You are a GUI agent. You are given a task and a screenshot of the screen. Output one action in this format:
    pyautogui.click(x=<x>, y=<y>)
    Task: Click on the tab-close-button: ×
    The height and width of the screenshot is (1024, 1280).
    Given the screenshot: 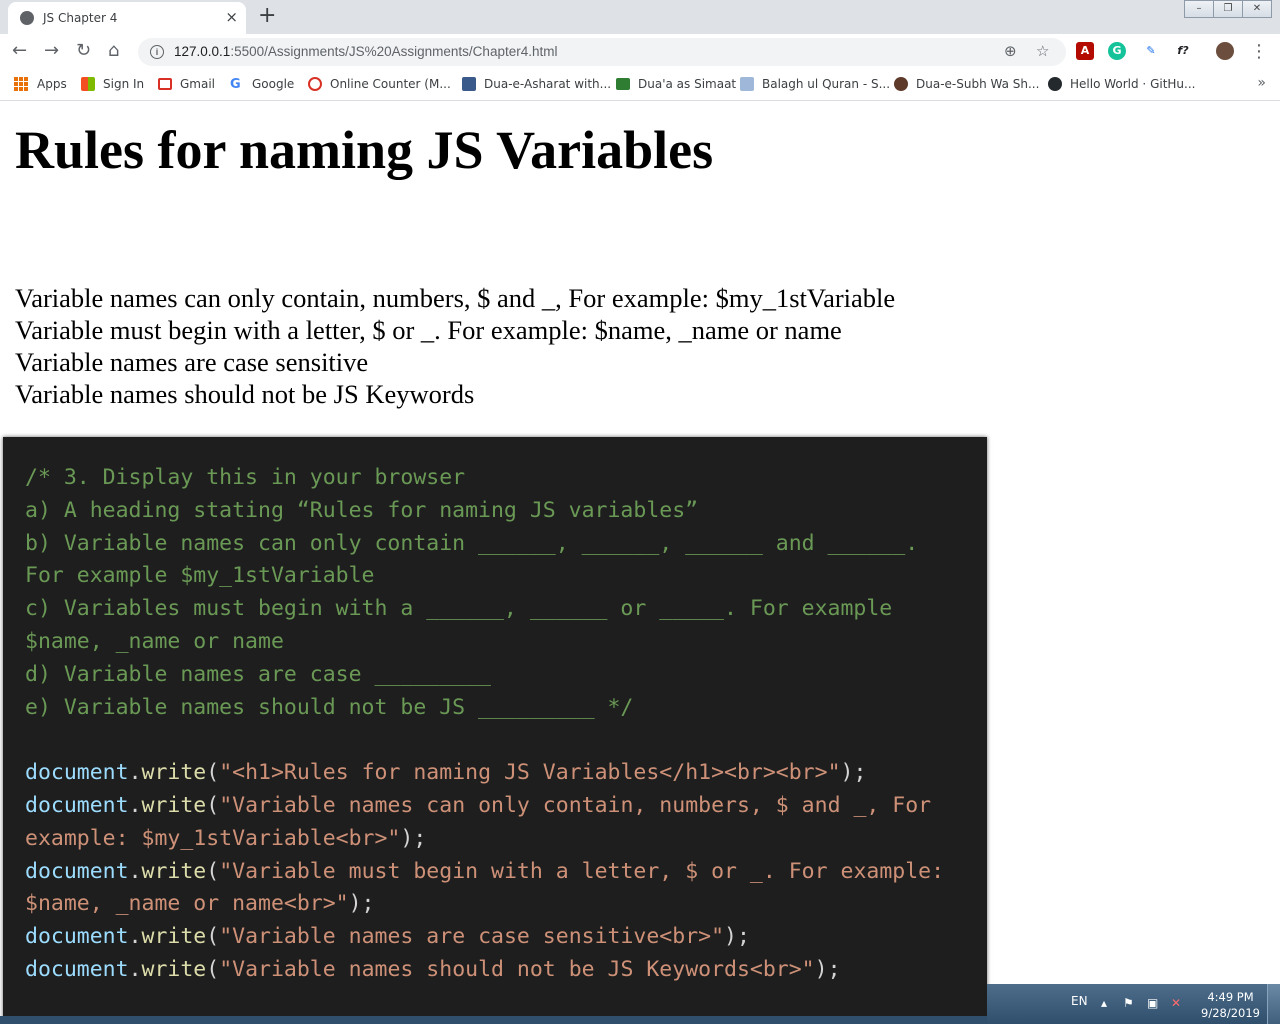 What is the action you would take?
    pyautogui.click(x=231, y=17)
    